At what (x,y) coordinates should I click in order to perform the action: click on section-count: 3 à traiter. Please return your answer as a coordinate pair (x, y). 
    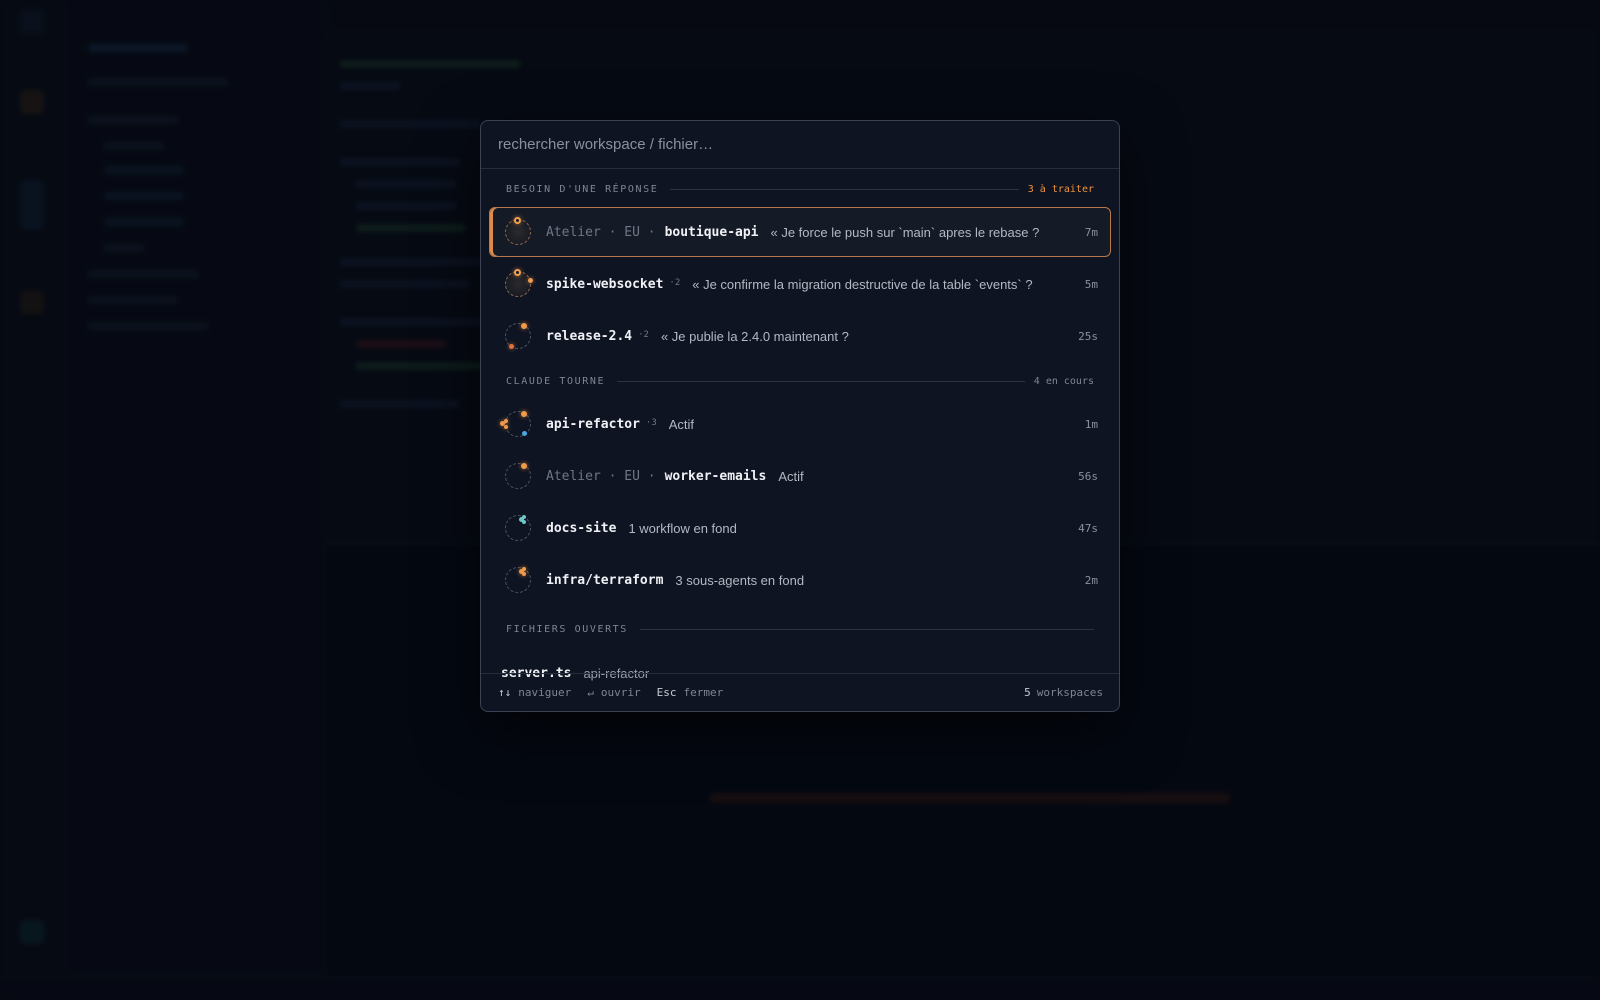
    Looking at the image, I should click on (1060, 189).